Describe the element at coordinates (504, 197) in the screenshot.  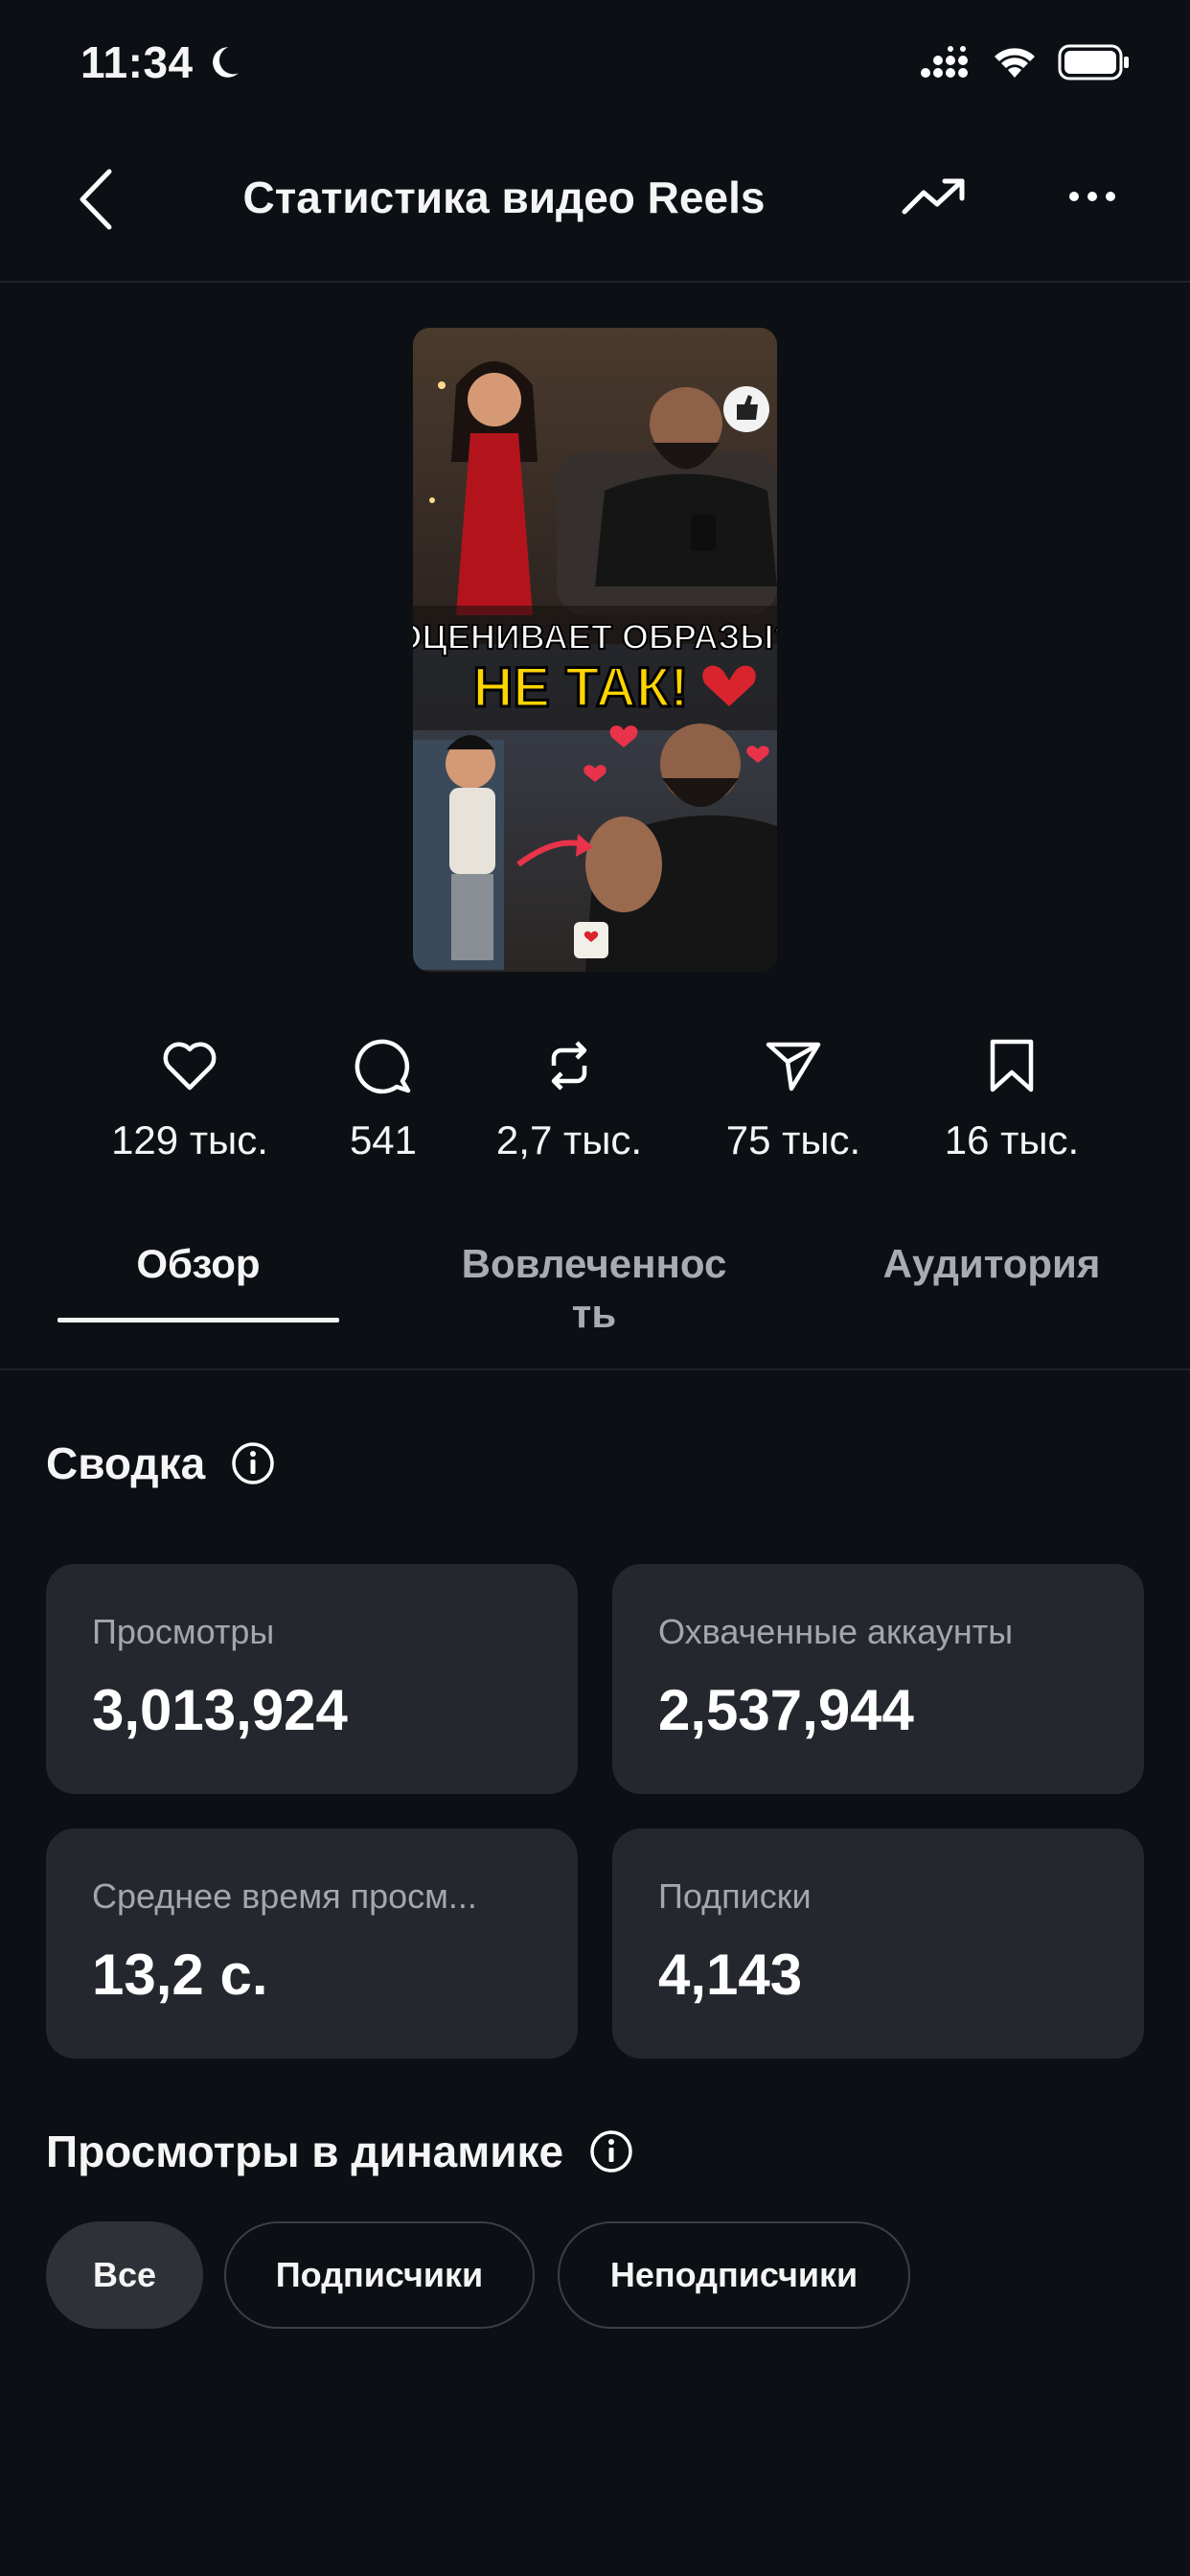
I see `page-title: Статистика видео Reels` at that location.